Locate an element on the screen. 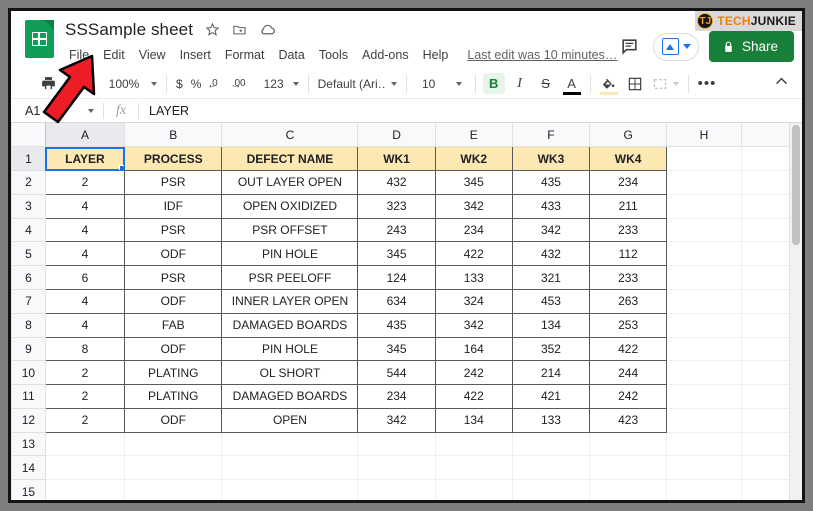  cell-b7: ODF is located at coordinates (173, 301).